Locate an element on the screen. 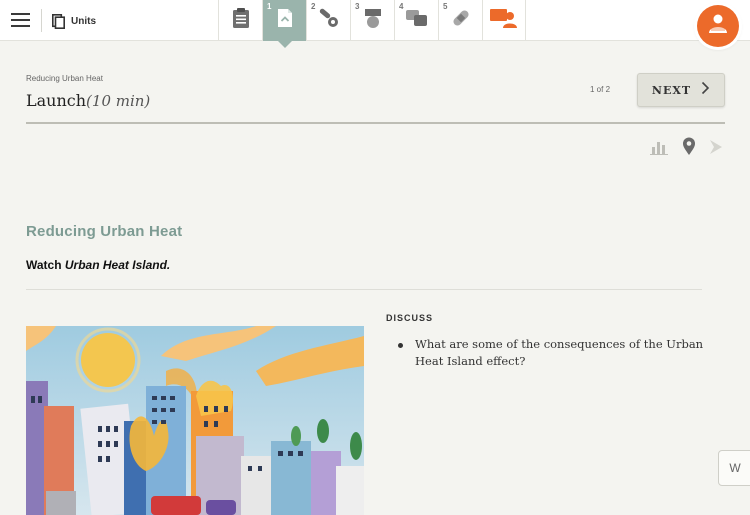 The height and width of the screenshot is (515, 750). side-tab-label: W is located at coordinates (735, 468).